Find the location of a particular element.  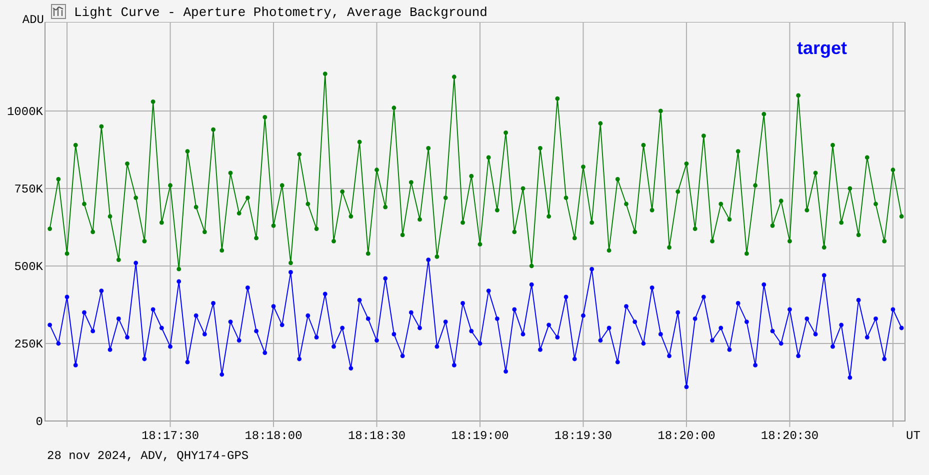

chart-icon is located at coordinates (58, 11).